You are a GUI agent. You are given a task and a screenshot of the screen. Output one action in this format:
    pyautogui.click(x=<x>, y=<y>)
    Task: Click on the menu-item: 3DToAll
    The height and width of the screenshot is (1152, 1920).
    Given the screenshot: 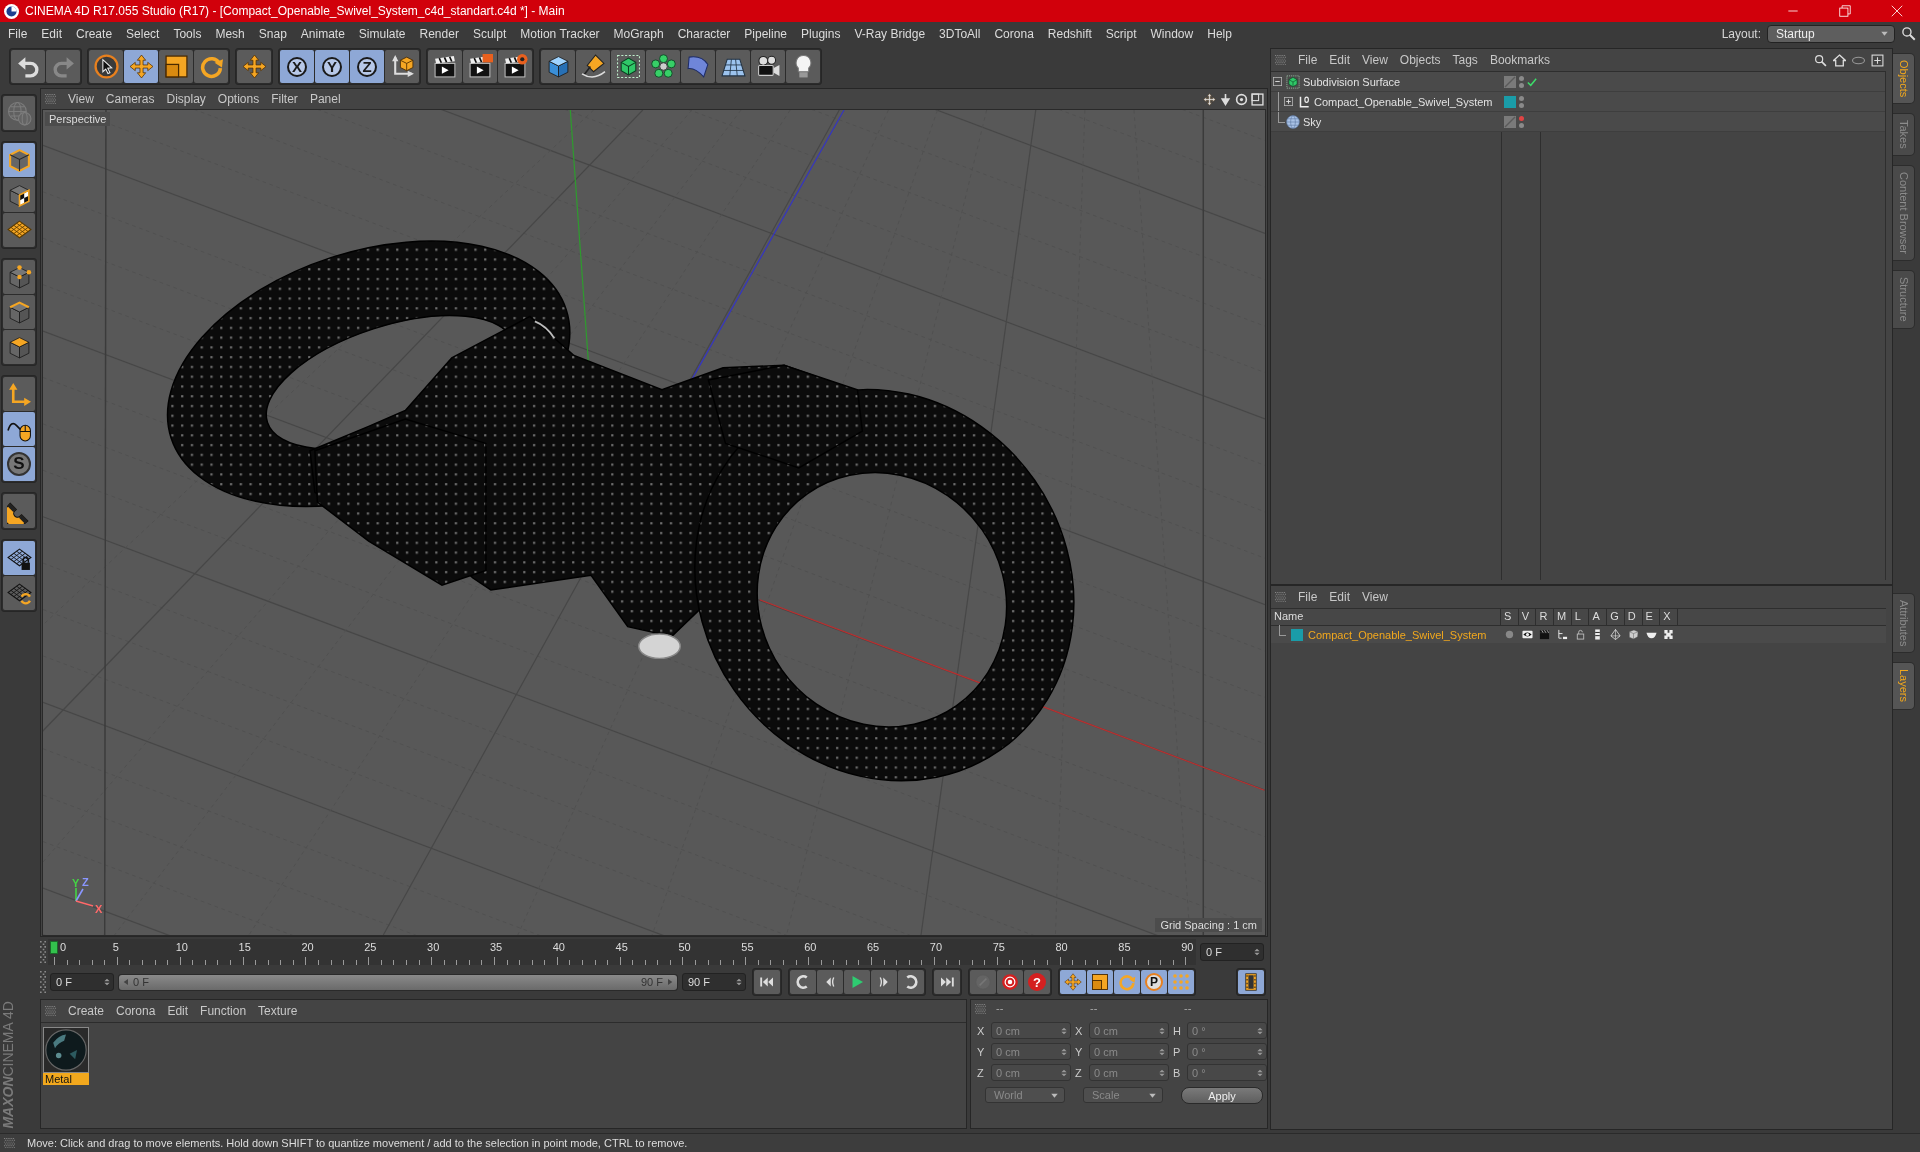 What is the action you would take?
    pyautogui.click(x=960, y=33)
    